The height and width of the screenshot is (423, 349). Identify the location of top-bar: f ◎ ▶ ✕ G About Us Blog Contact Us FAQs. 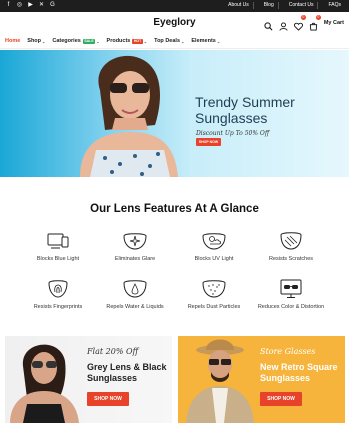
(174, 6).